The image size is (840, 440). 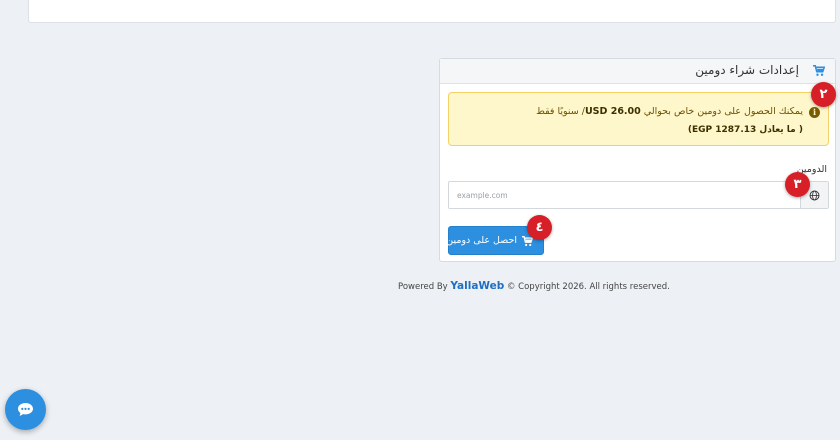 I want to click on cart-icon, so click(x=819, y=70).